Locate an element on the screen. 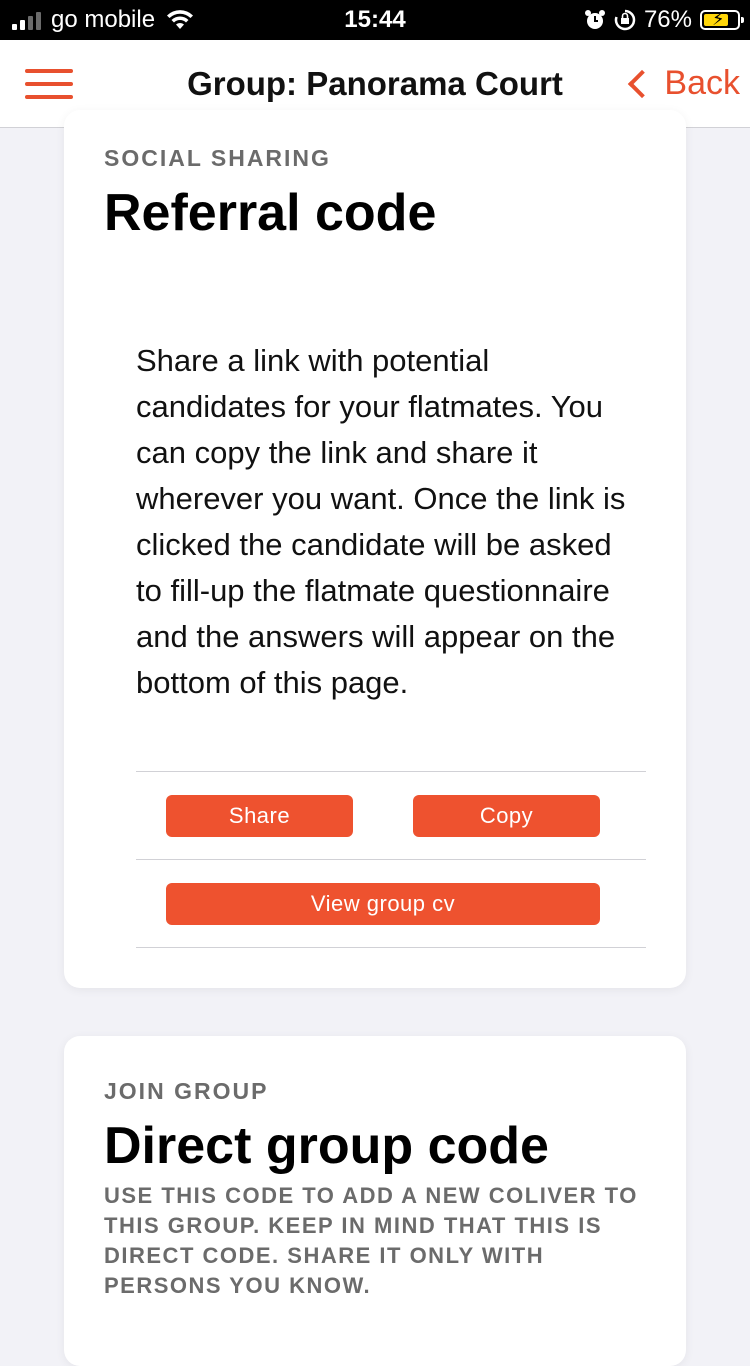  hamburger-menu-icon is located at coordinates (49, 84).